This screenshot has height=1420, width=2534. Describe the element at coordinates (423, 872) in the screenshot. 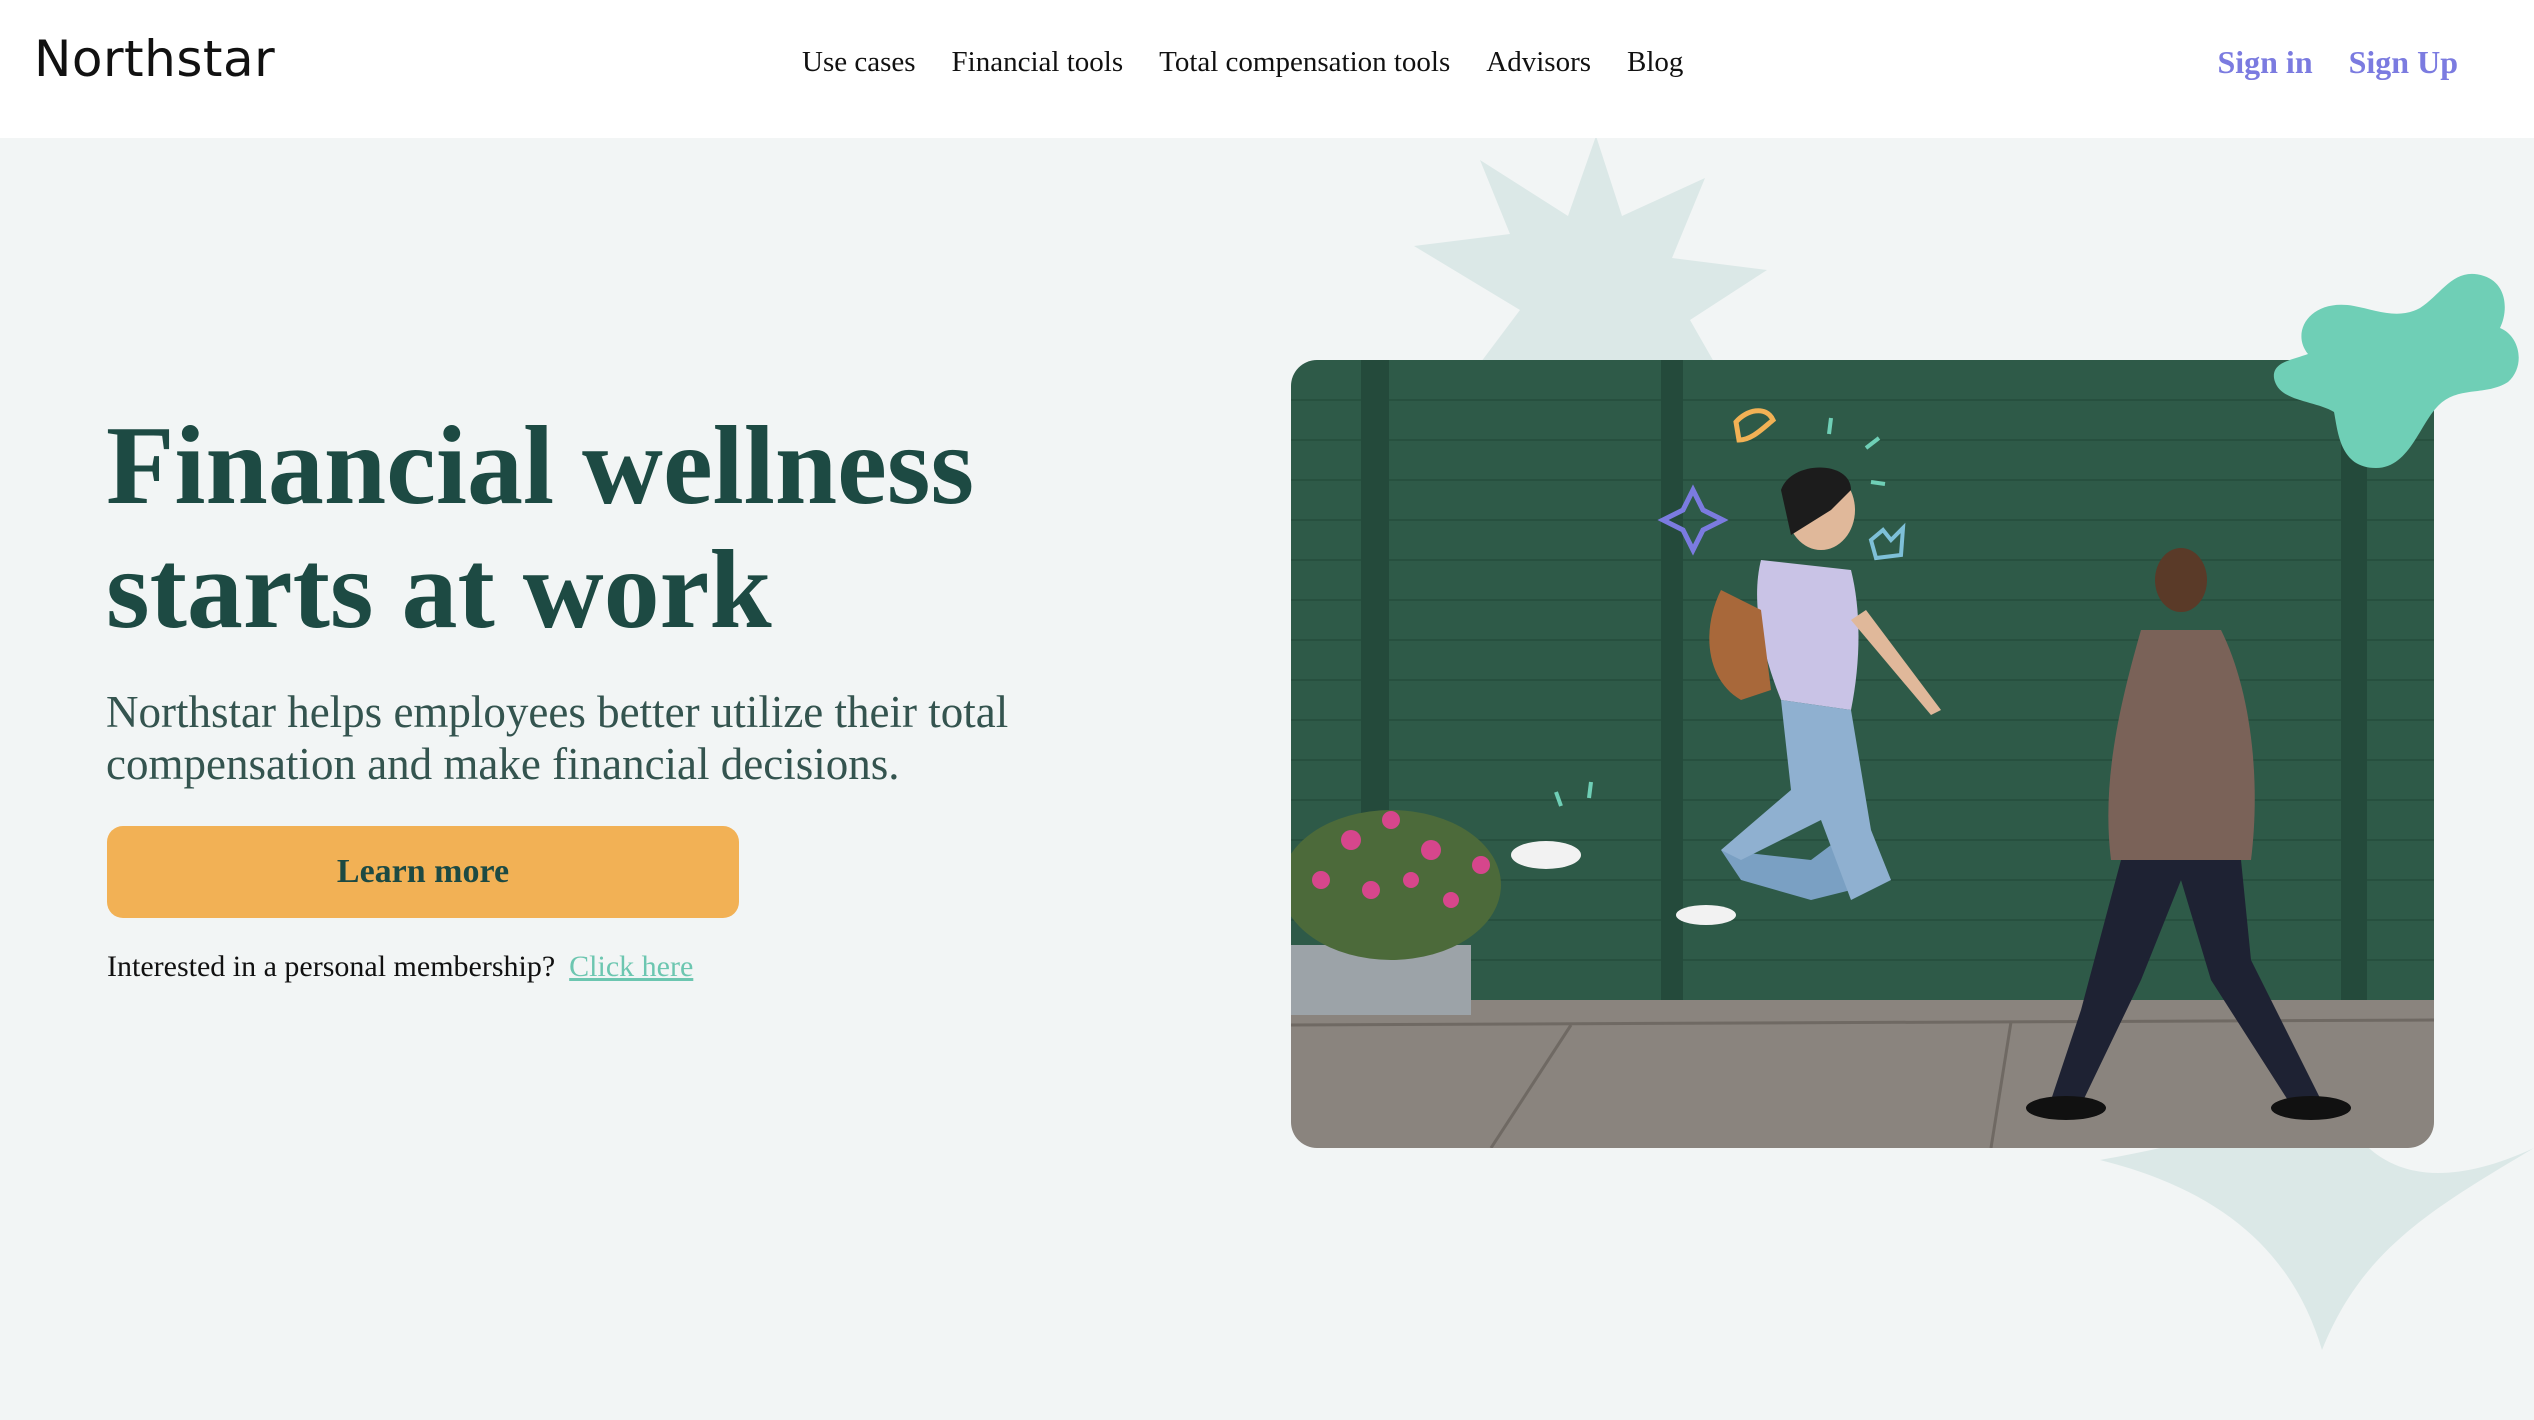

I see `learn-more-button: Learn more` at that location.